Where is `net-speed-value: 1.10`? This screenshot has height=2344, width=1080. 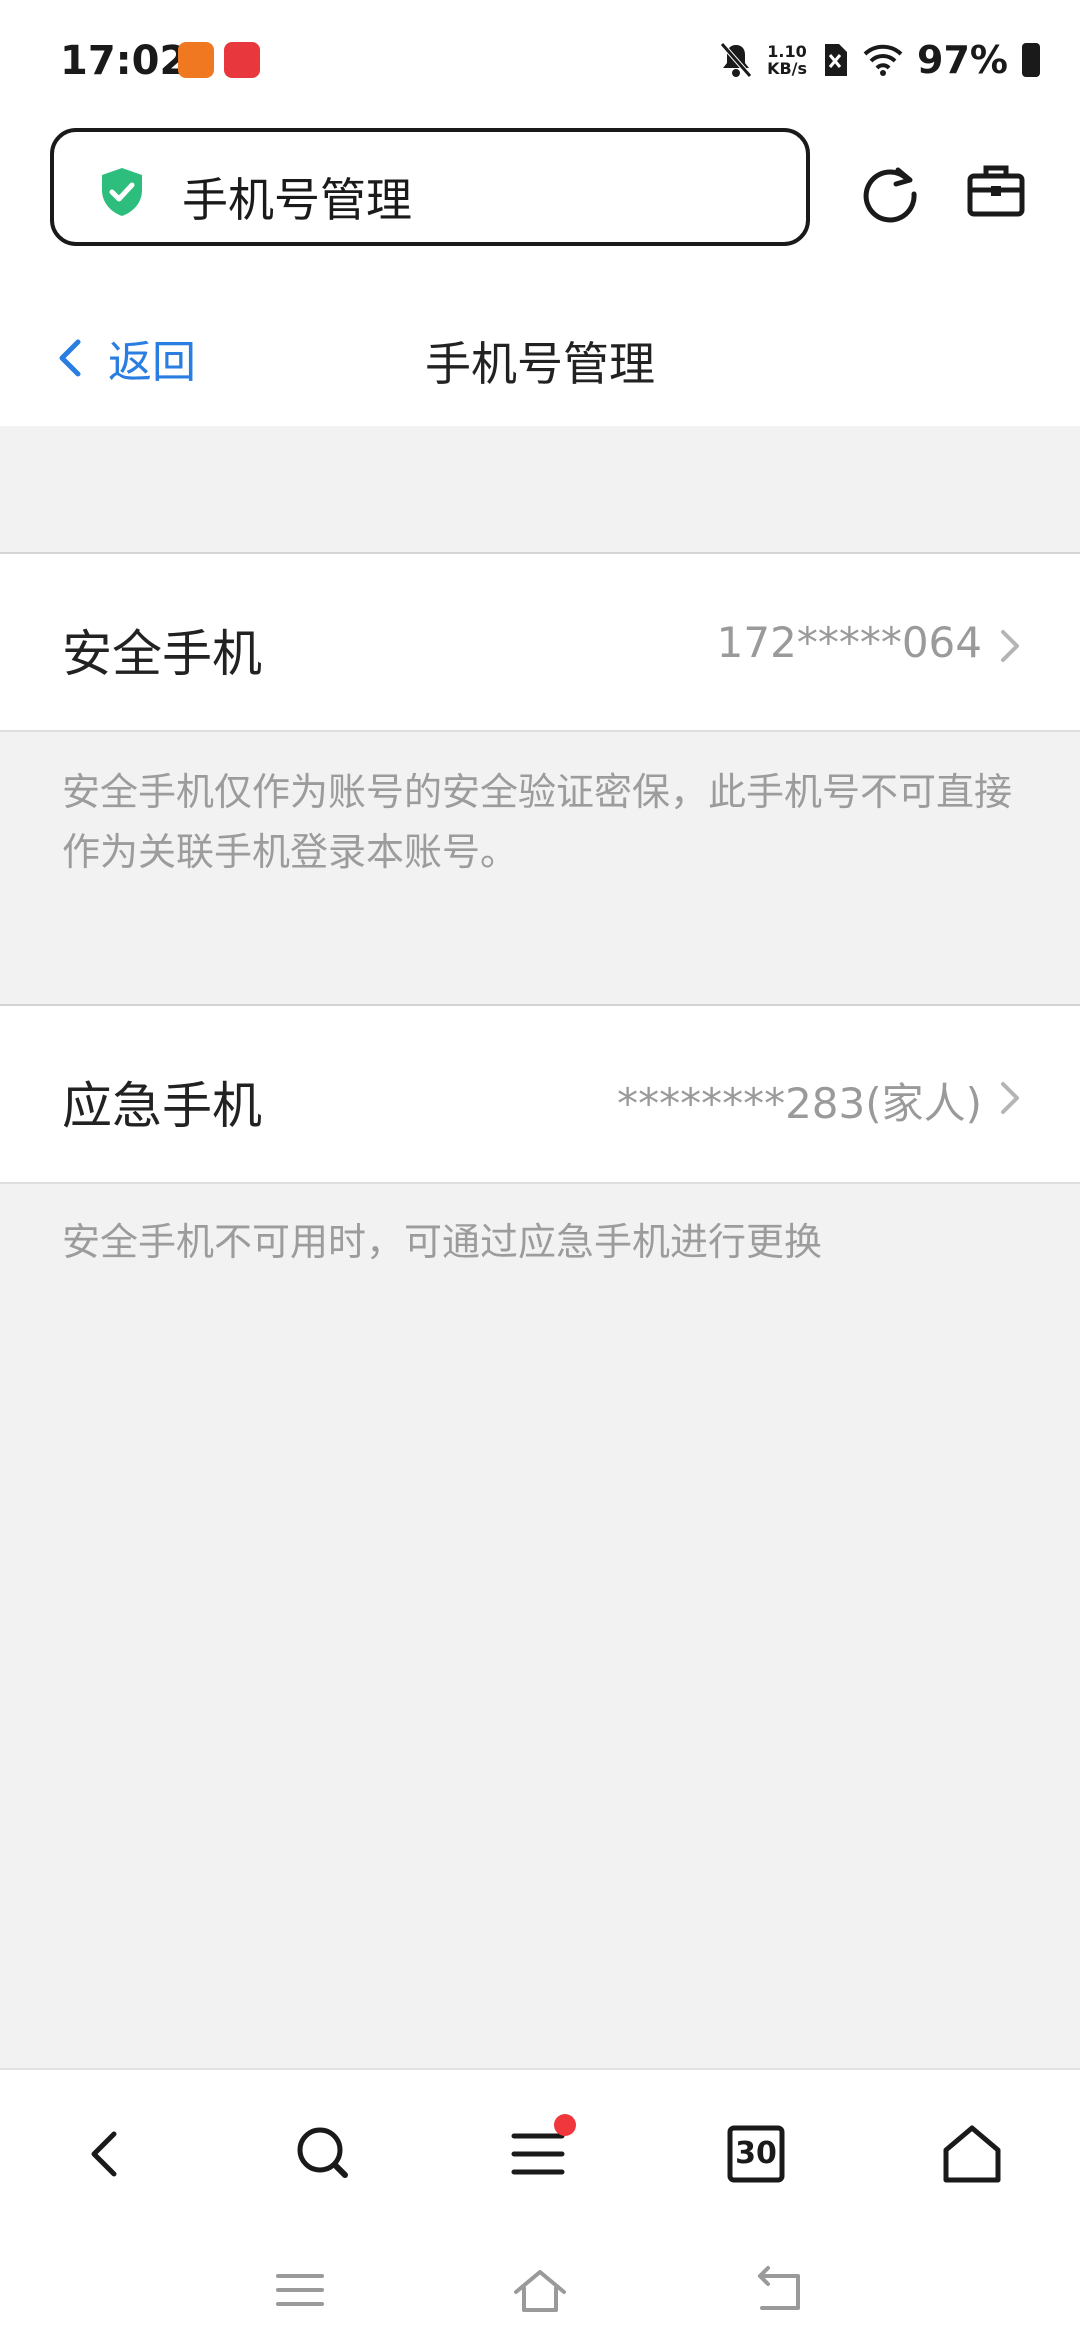 net-speed-value: 1.10 is located at coordinates (787, 51).